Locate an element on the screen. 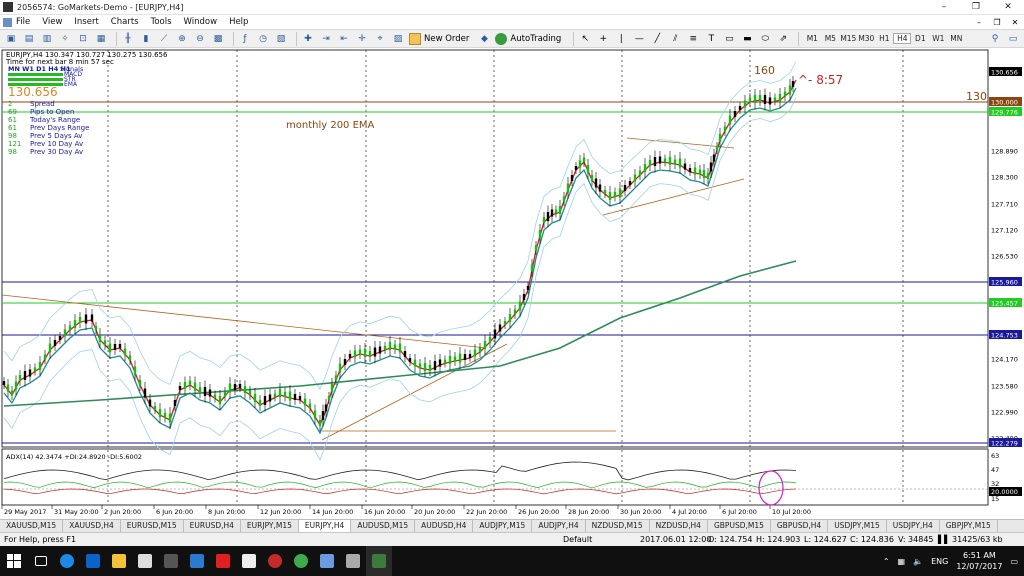 This screenshot has height=576, width=1024. line-chart-icon: ⟋ is located at coordinates (164, 39).